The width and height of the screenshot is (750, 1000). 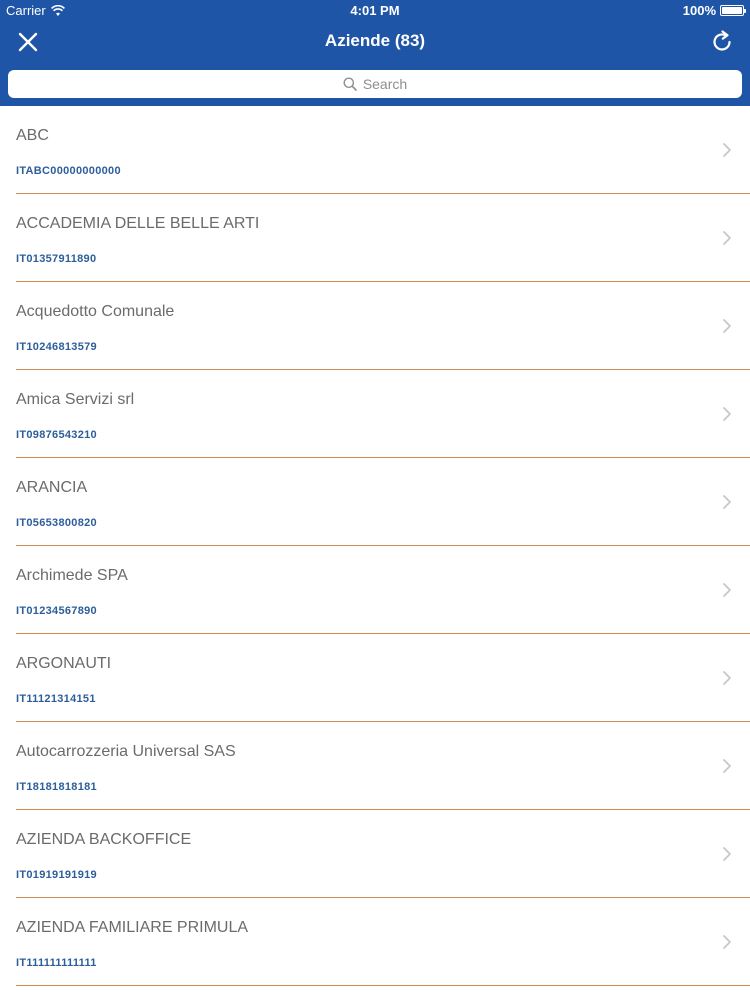 I want to click on row-divider, so click(x=383, y=985).